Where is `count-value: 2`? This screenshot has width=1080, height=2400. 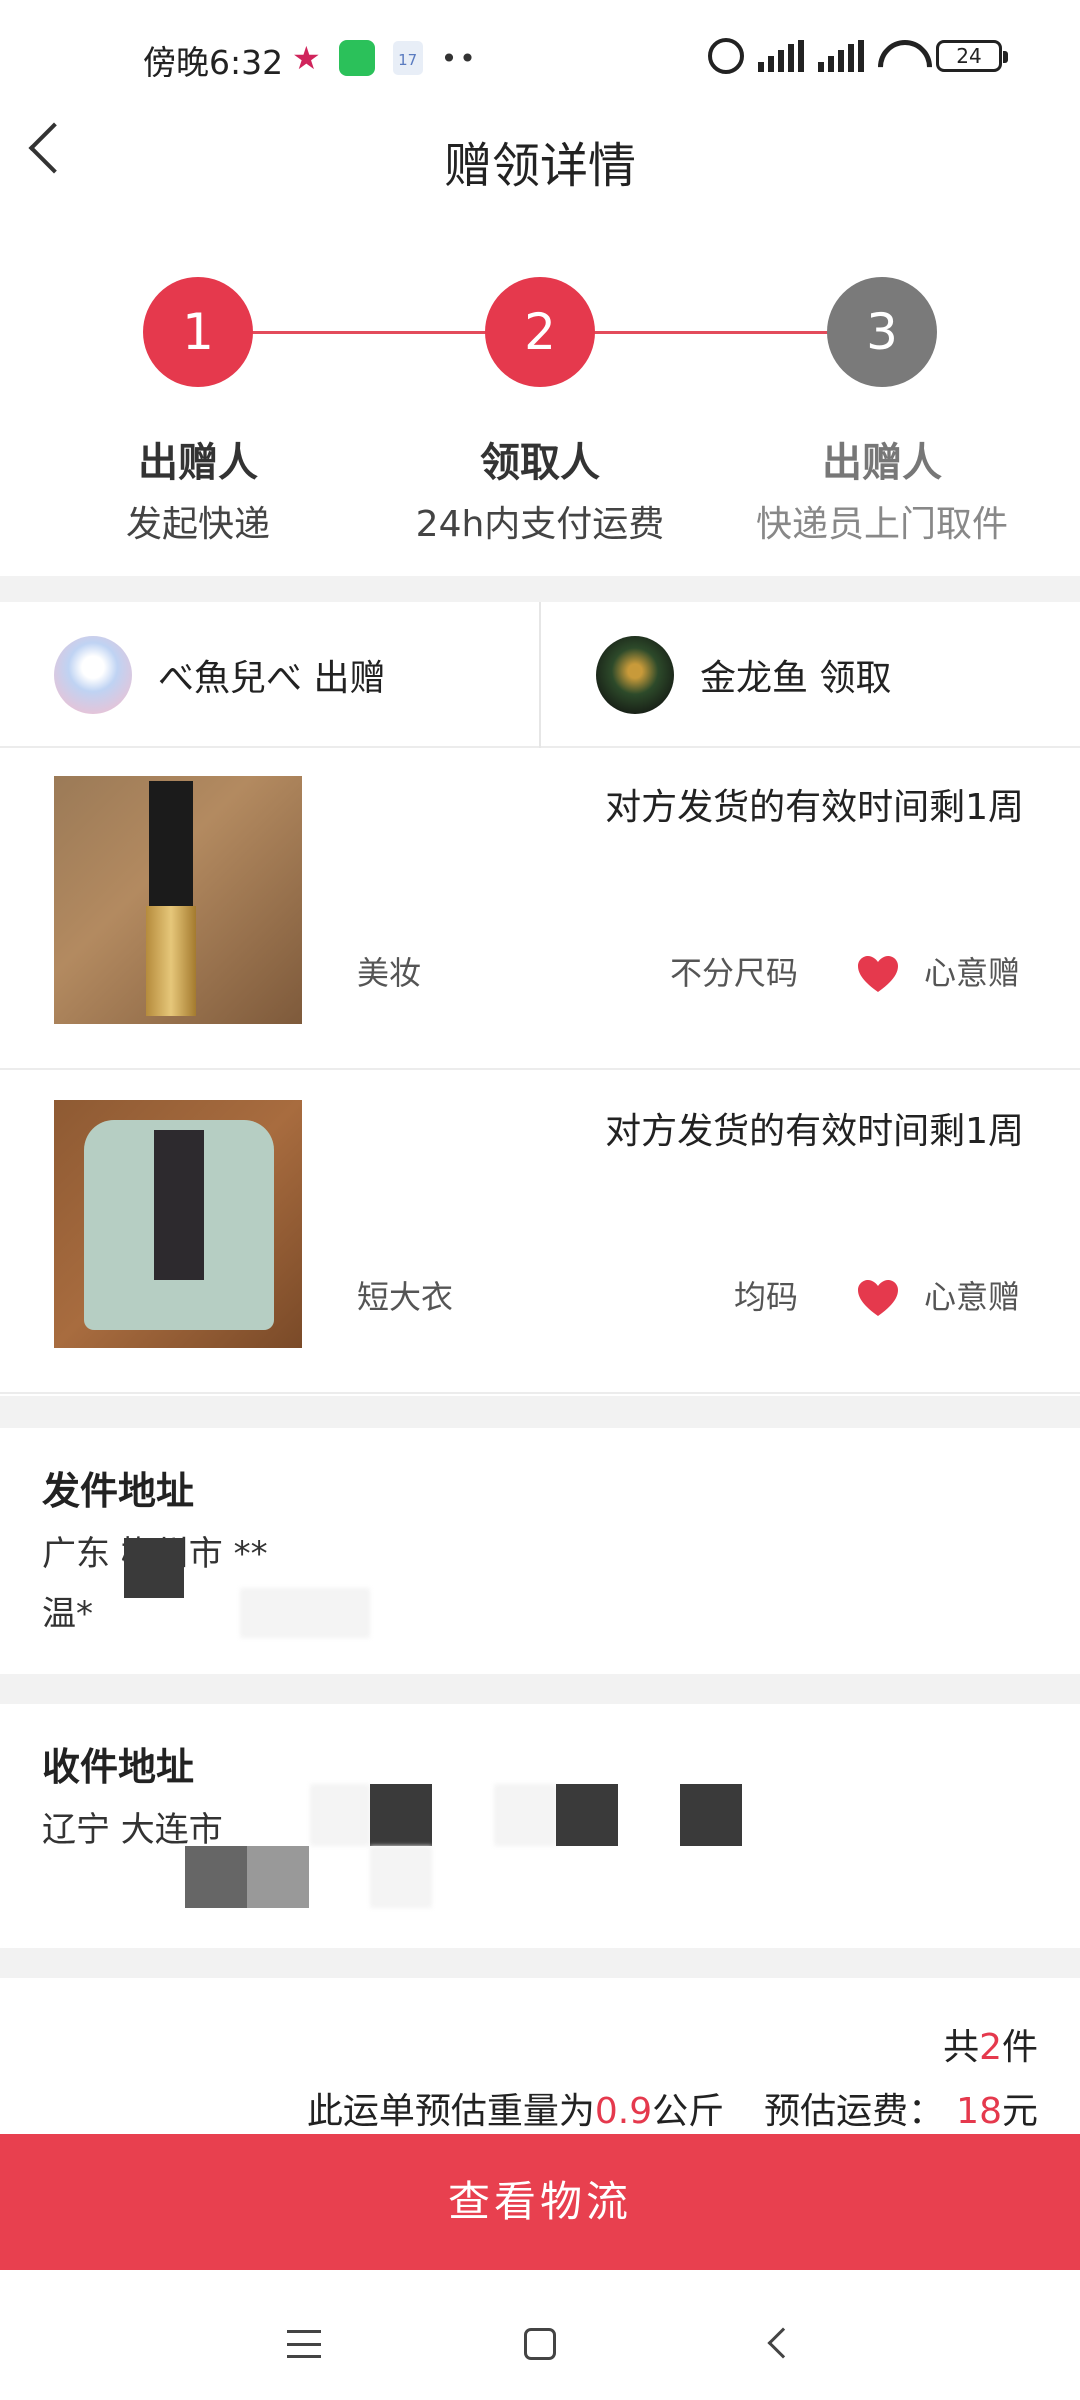 count-value: 2 is located at coordinates (990, 2047).